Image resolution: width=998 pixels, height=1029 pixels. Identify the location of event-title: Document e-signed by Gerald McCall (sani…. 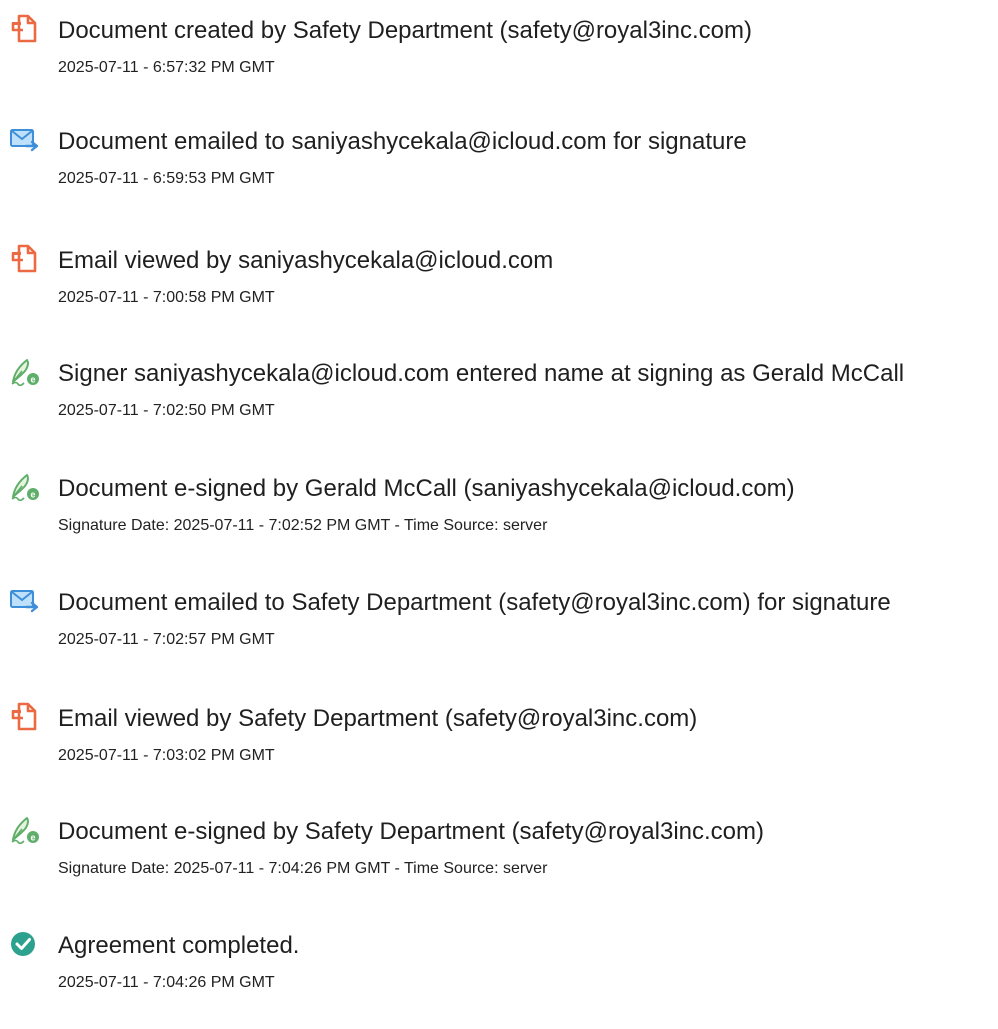
(426, 488).